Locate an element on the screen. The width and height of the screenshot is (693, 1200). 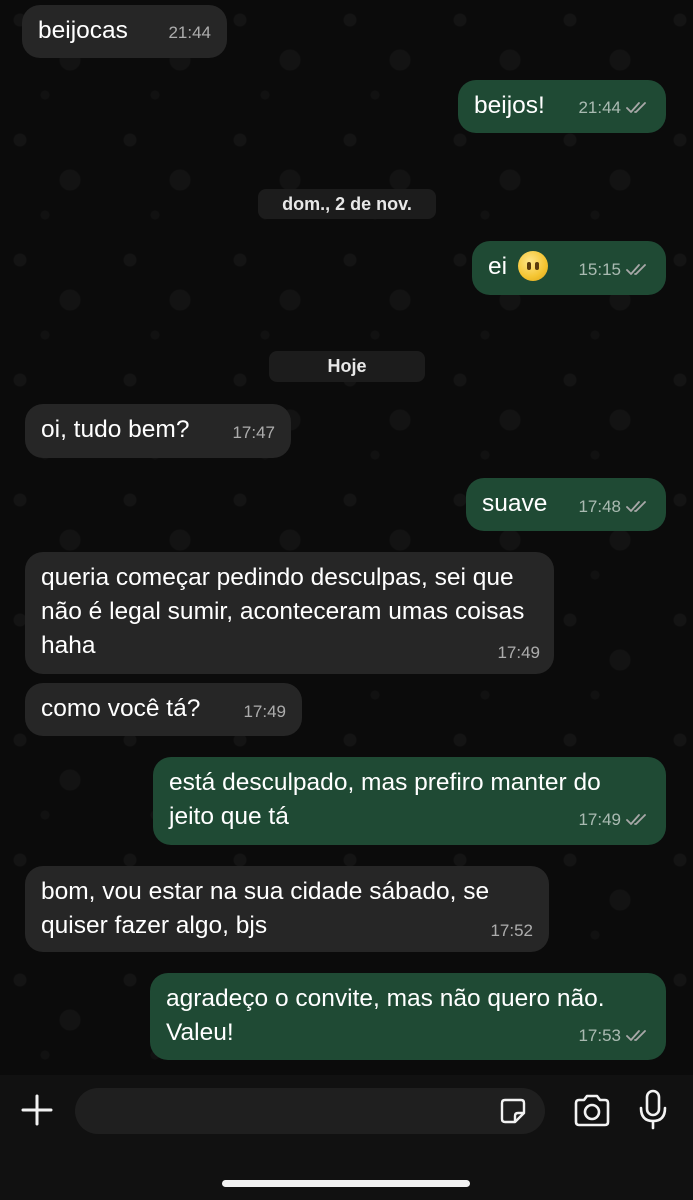
outgoing-message: ei 15:15 is located at coordinates (569, 268).